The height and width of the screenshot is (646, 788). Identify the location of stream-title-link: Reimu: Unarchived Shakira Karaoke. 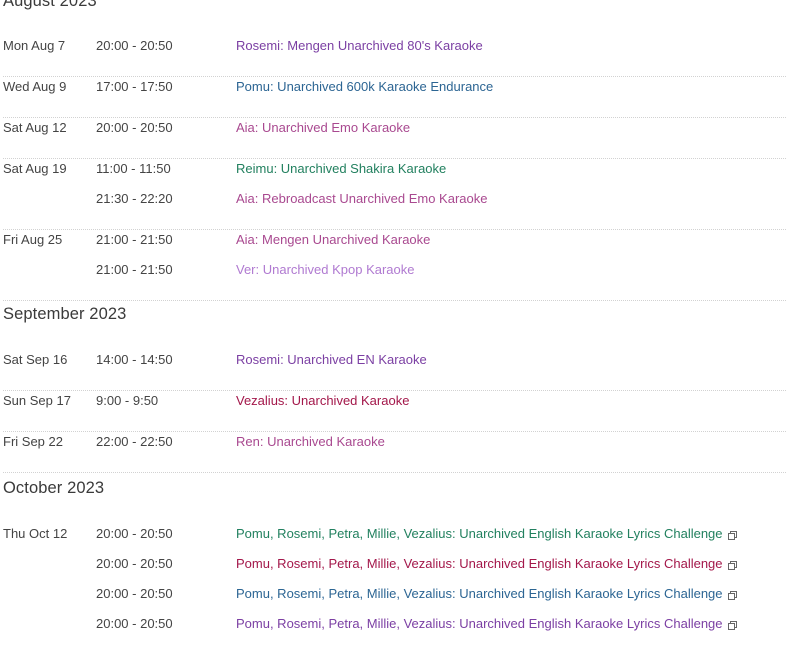
(341, 169).